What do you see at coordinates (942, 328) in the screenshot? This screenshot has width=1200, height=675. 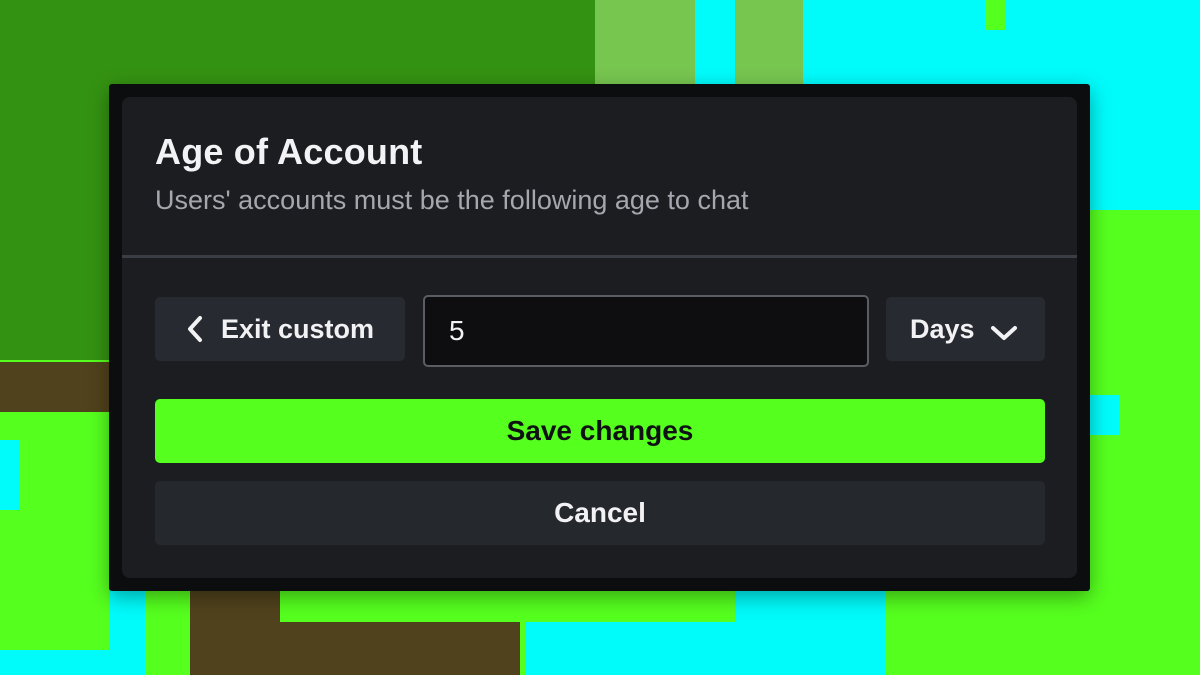 I see `unit-selected-label: Days` at bounding box center [942, 328].